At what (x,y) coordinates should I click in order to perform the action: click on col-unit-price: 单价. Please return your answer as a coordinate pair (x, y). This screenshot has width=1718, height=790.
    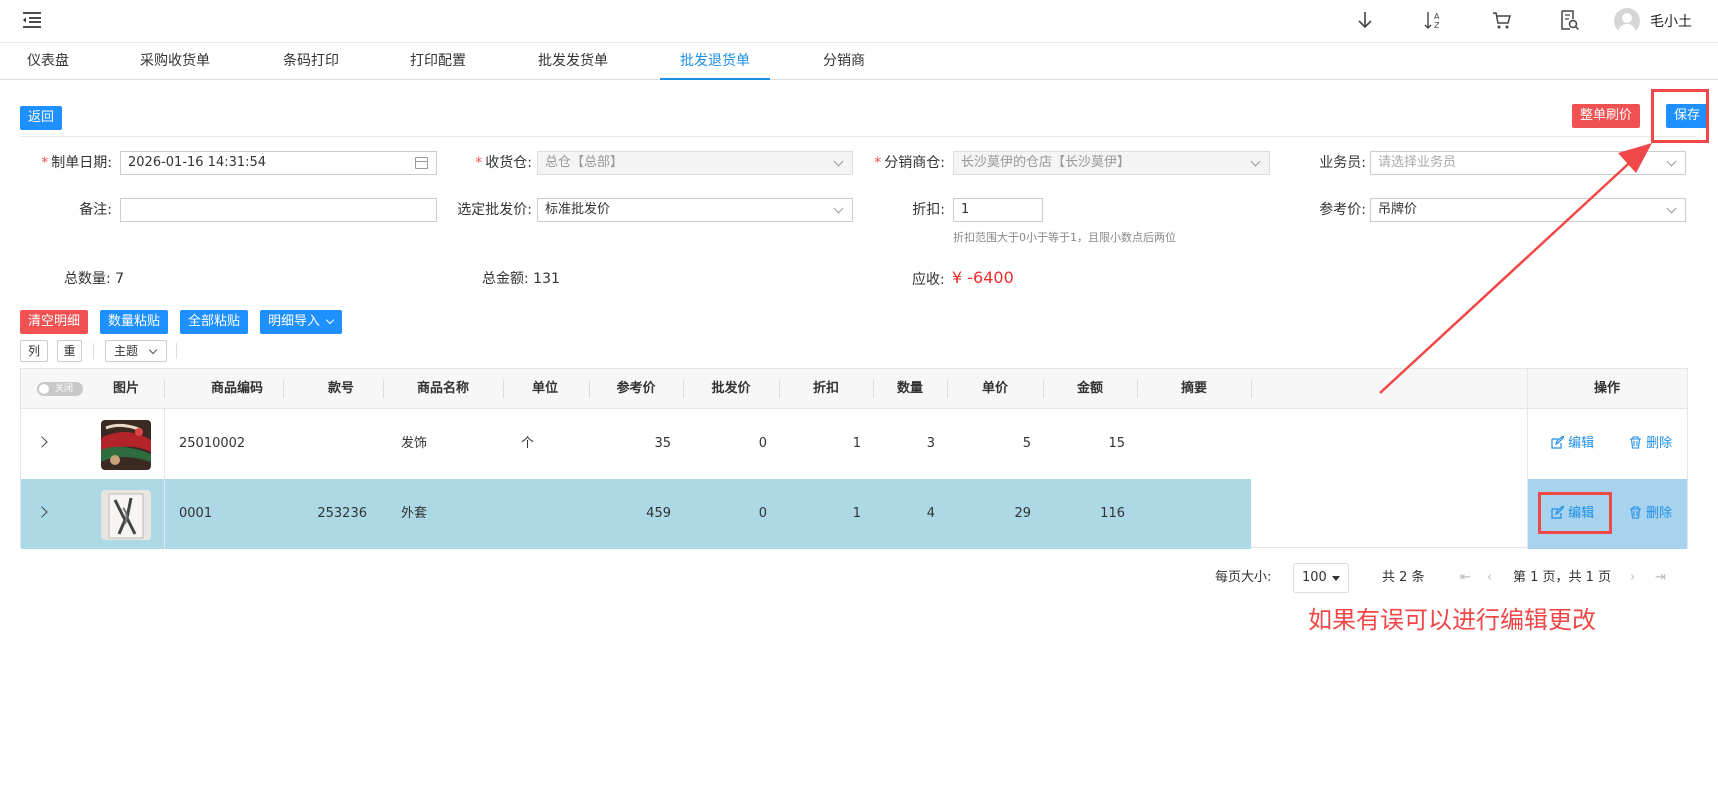
    Looking at the image, I should click on (995, 389).